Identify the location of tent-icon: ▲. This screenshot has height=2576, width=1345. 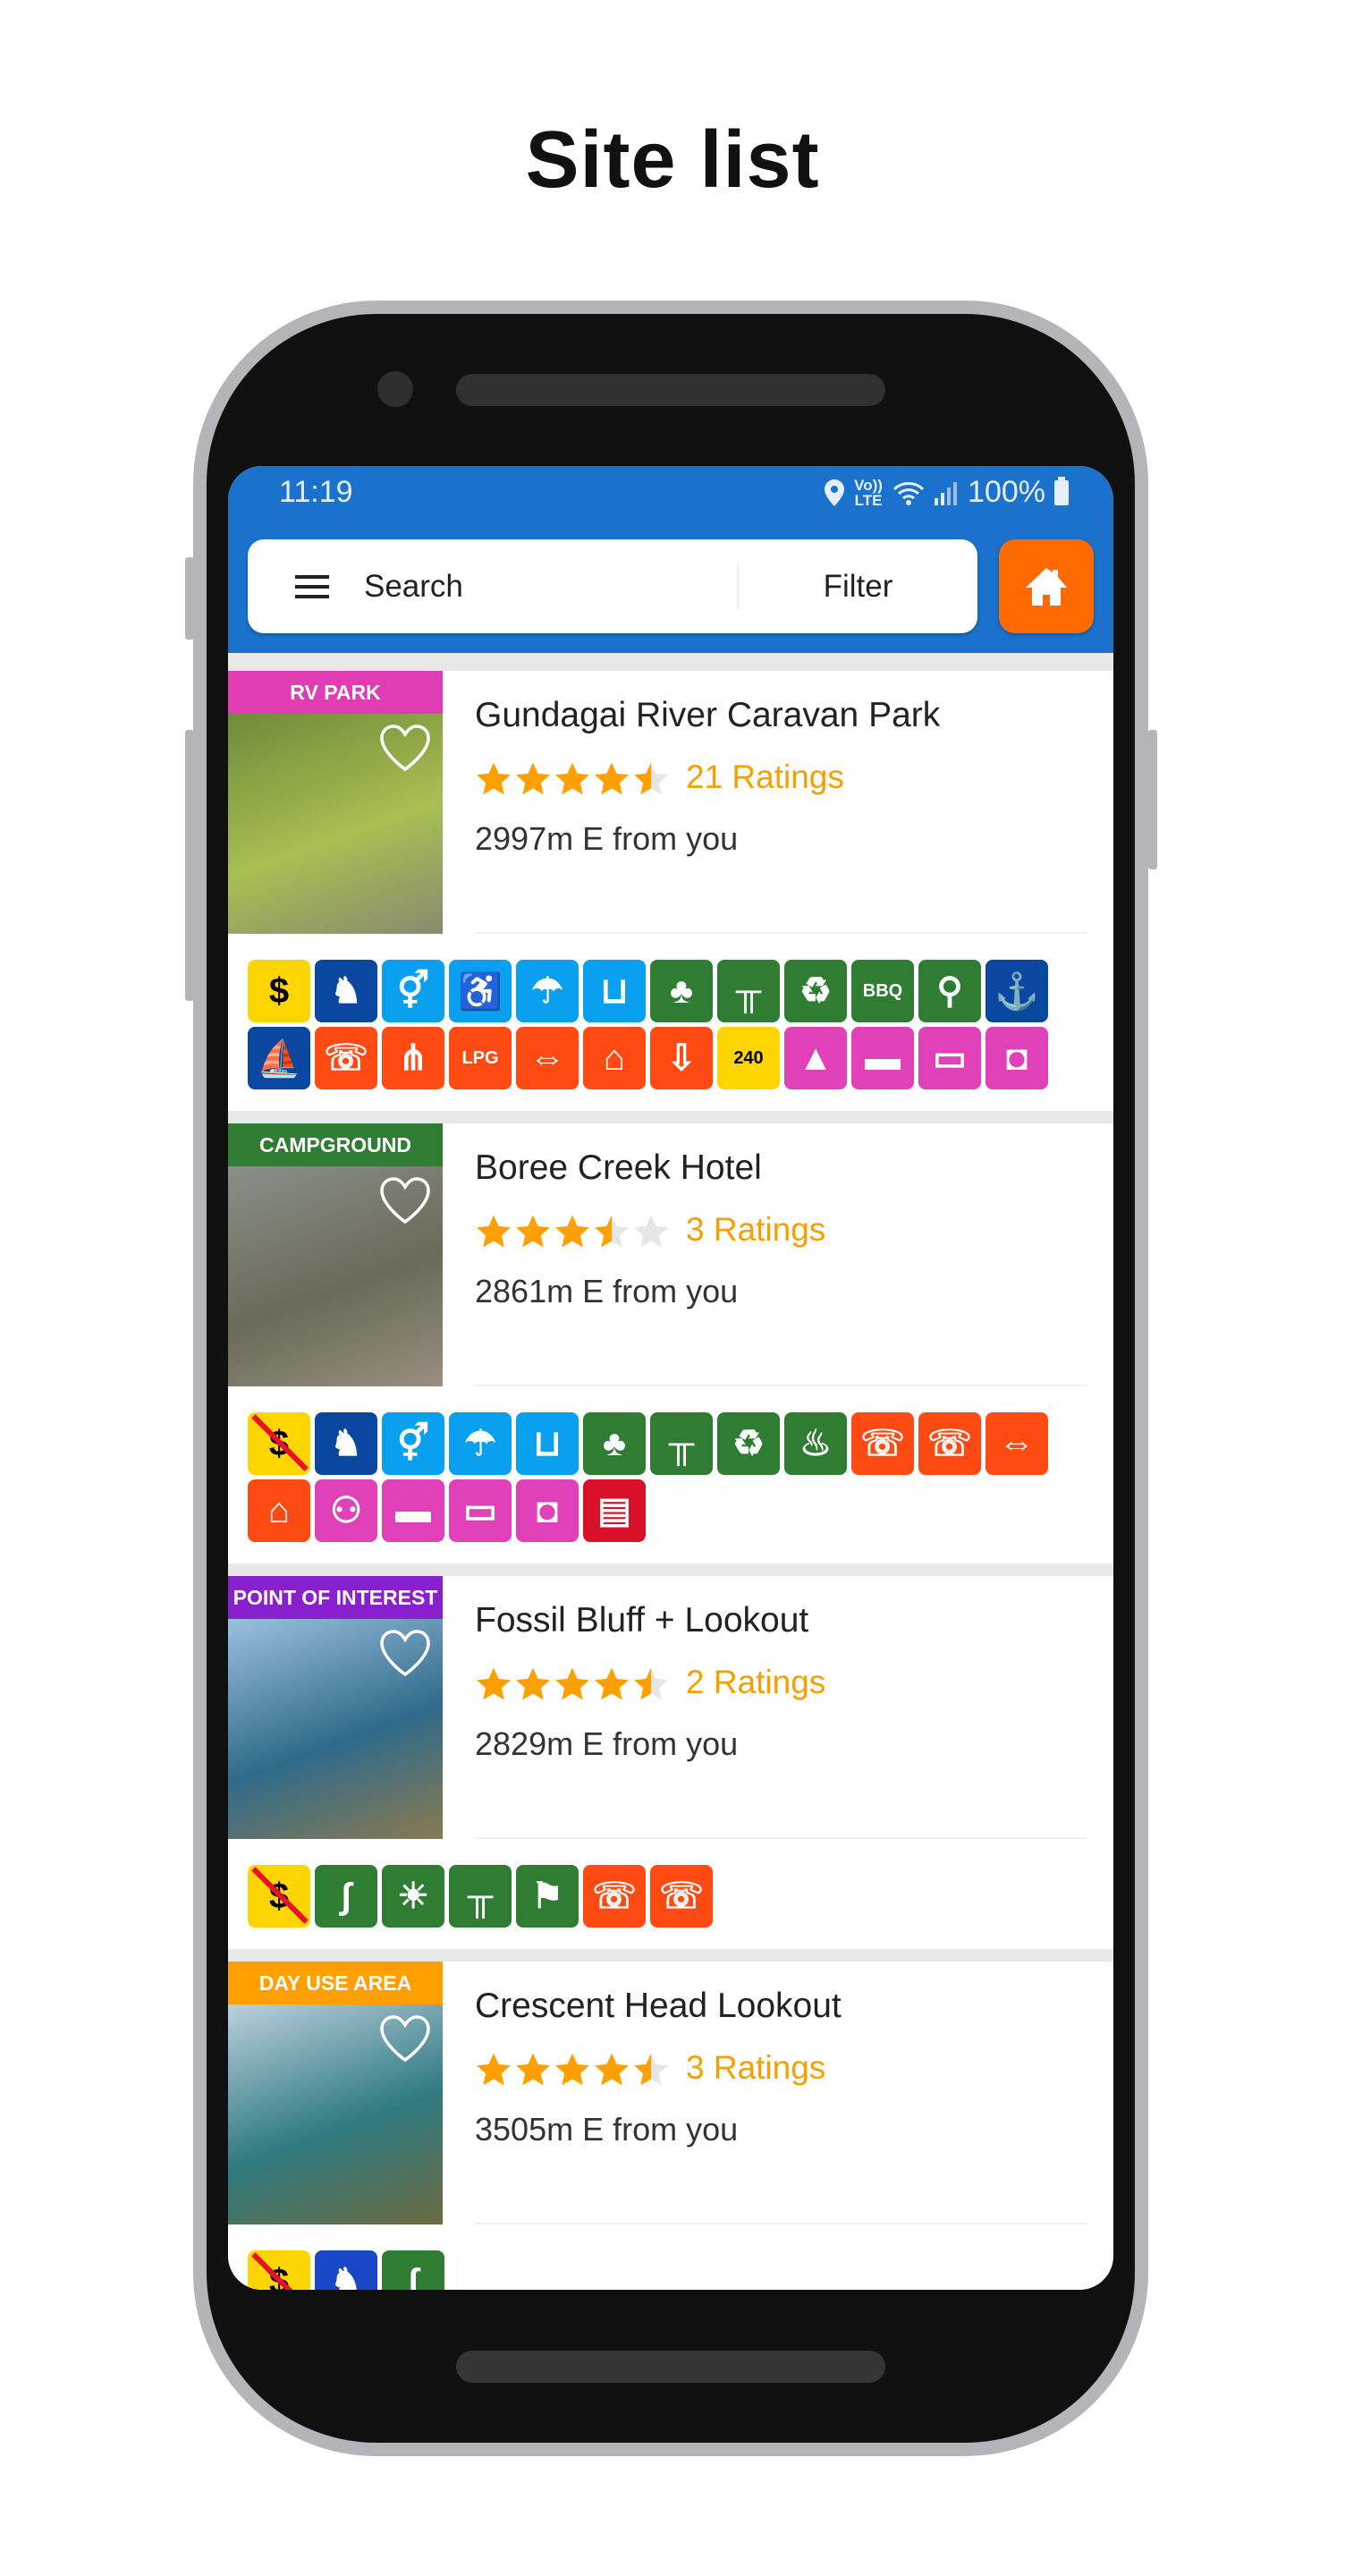
(815, 1058).